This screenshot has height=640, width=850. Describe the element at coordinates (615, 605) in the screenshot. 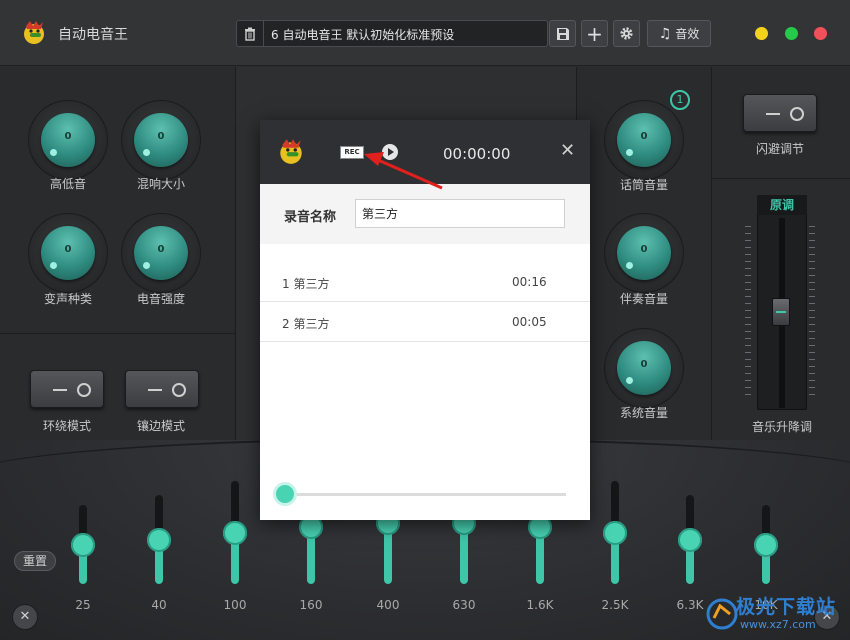

I see `eq-band-label: 2.5K` at that location.